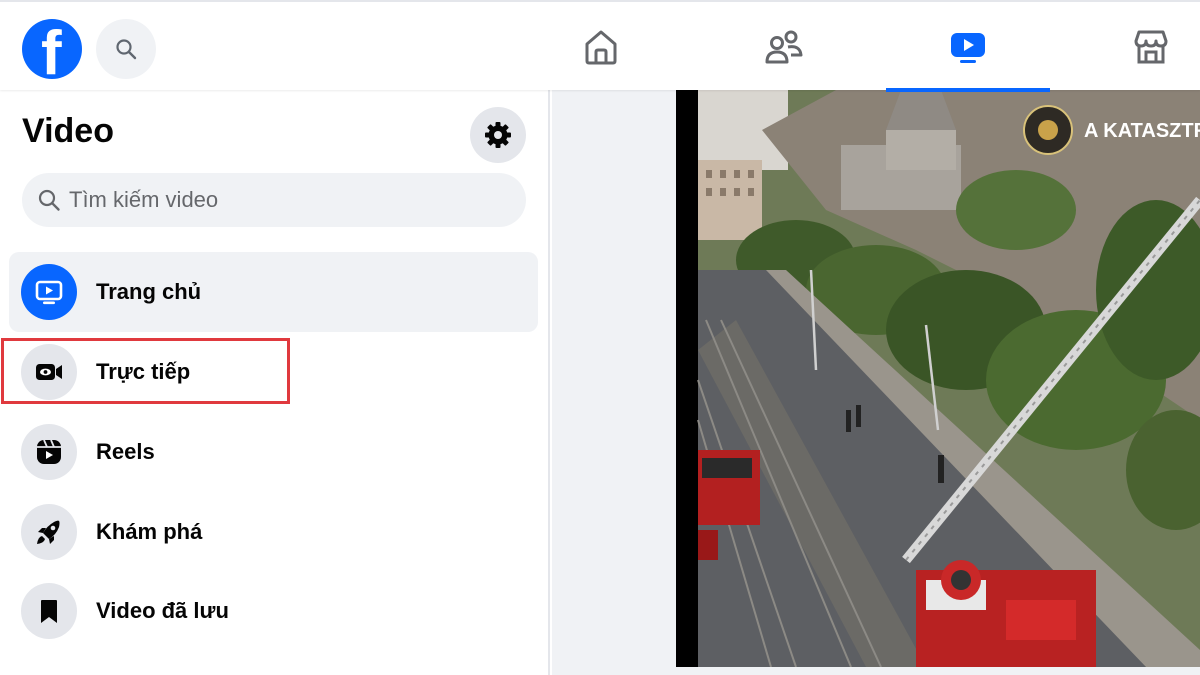  Describe the element at coordinates (68, 131) in the screenshot. I see `page-title: Video` at that location.